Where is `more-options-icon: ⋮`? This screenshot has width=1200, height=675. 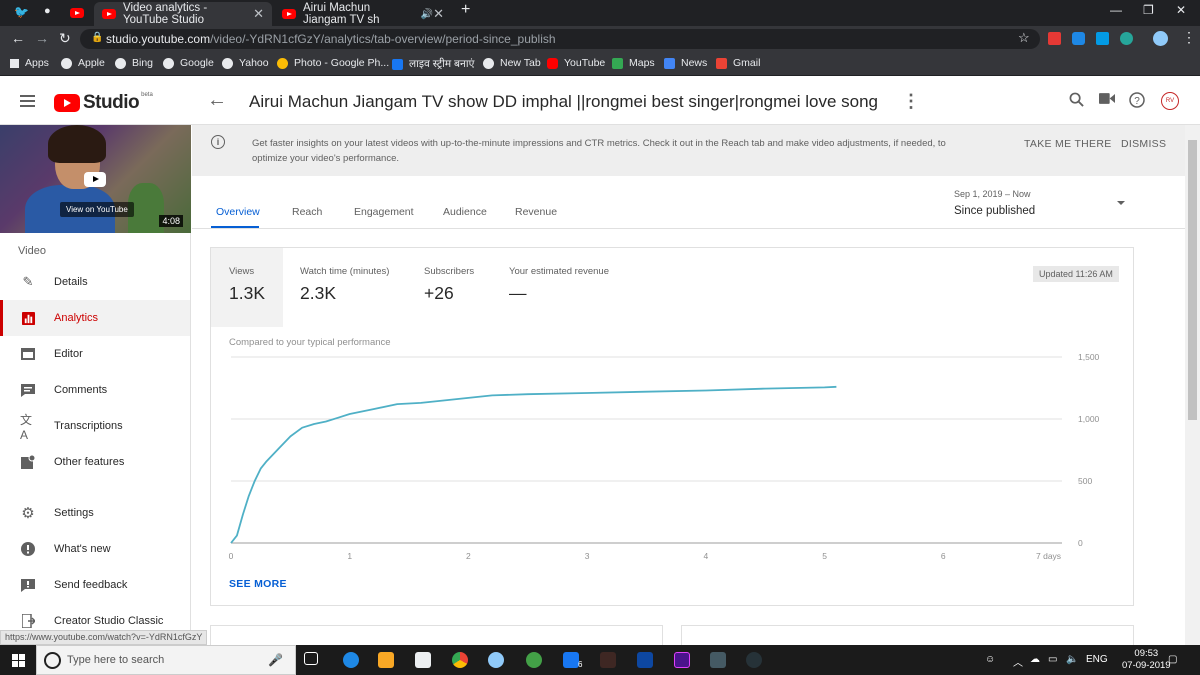
more-options-icon: ⋮ is located at coordinates (911, 101).